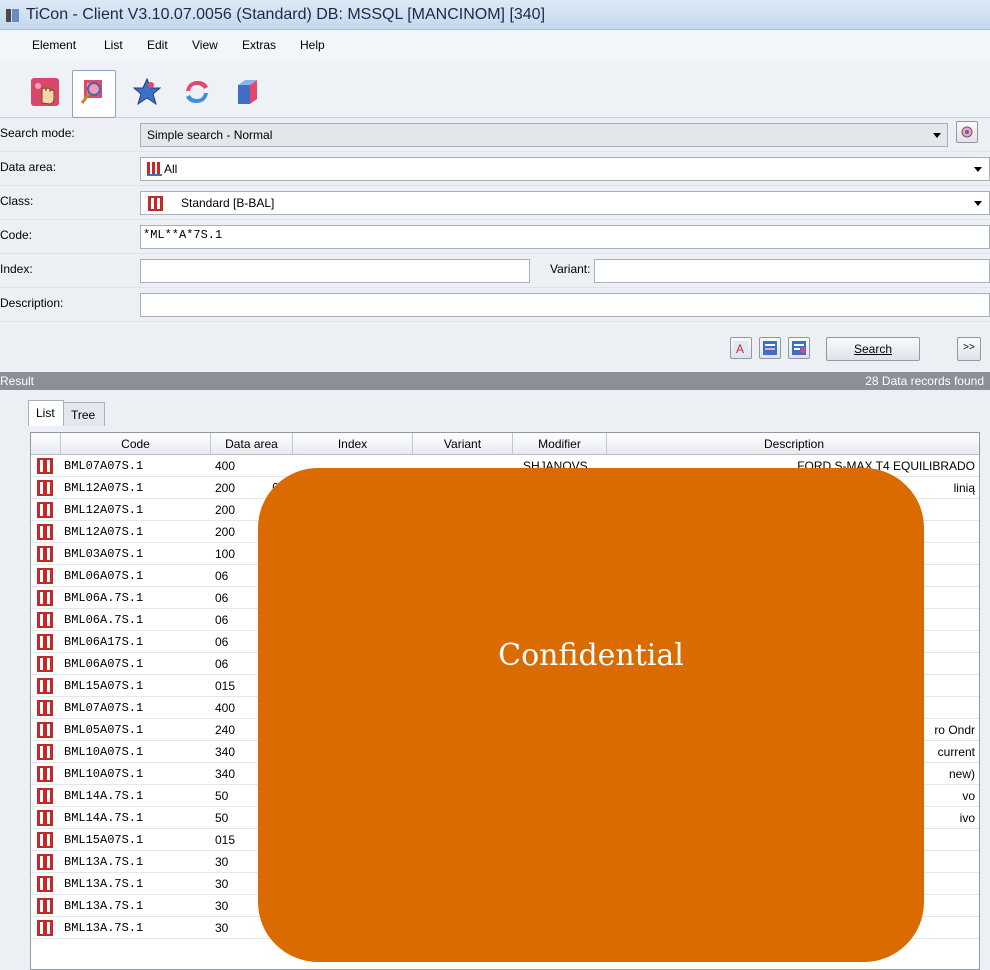  Describe the element at coordinates (259, 45) in the screenshot. I see `menu-extras: Extras` at that location.